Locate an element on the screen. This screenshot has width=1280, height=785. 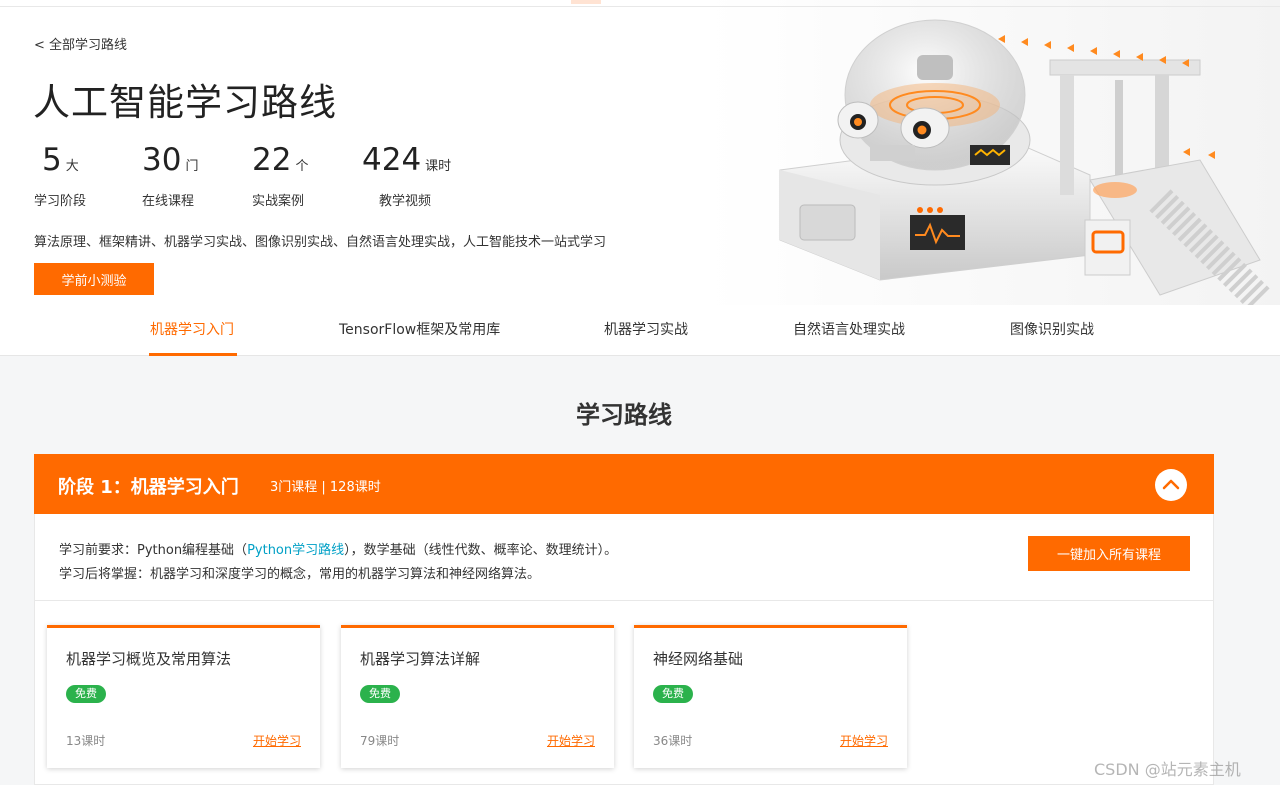
stat-unit: 个 is located at coordinates (302, 166).